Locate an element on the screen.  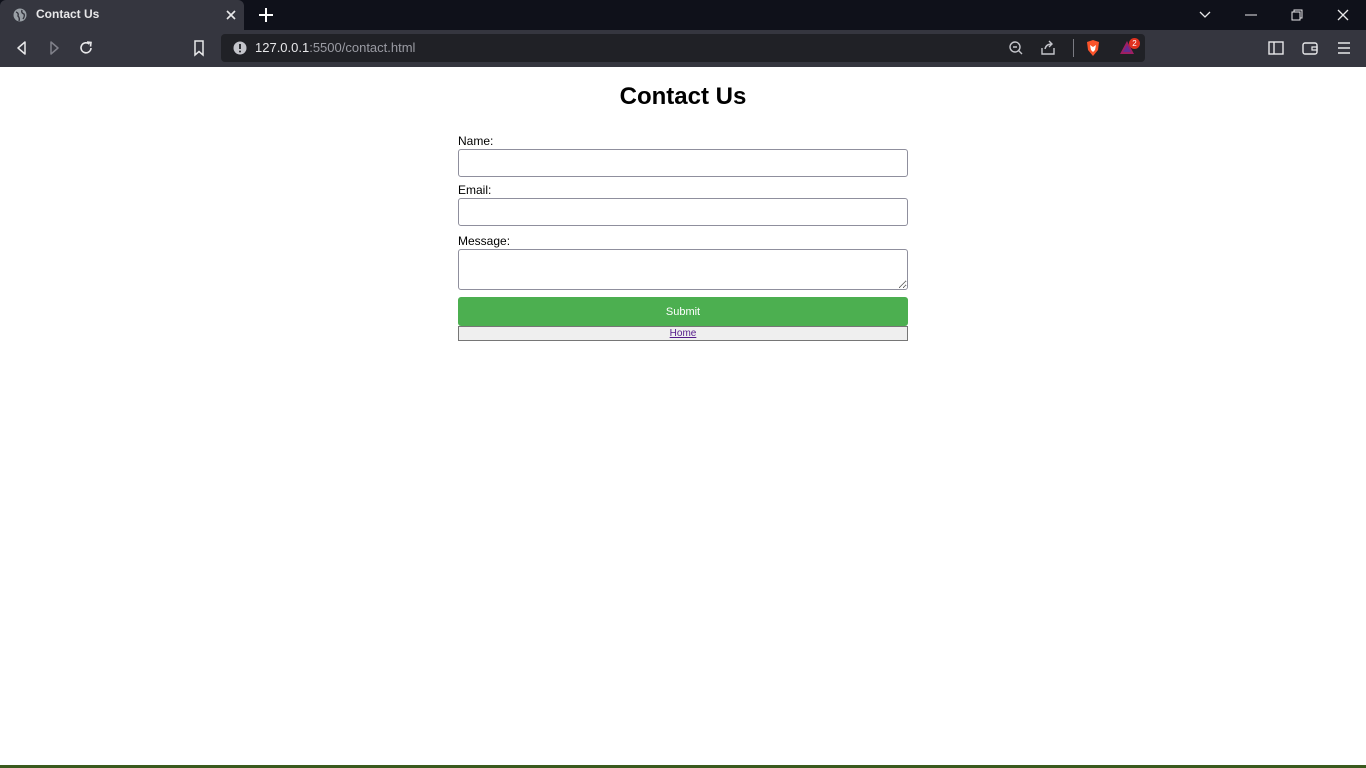
window-close-button is located at coordinates (1343, 15).